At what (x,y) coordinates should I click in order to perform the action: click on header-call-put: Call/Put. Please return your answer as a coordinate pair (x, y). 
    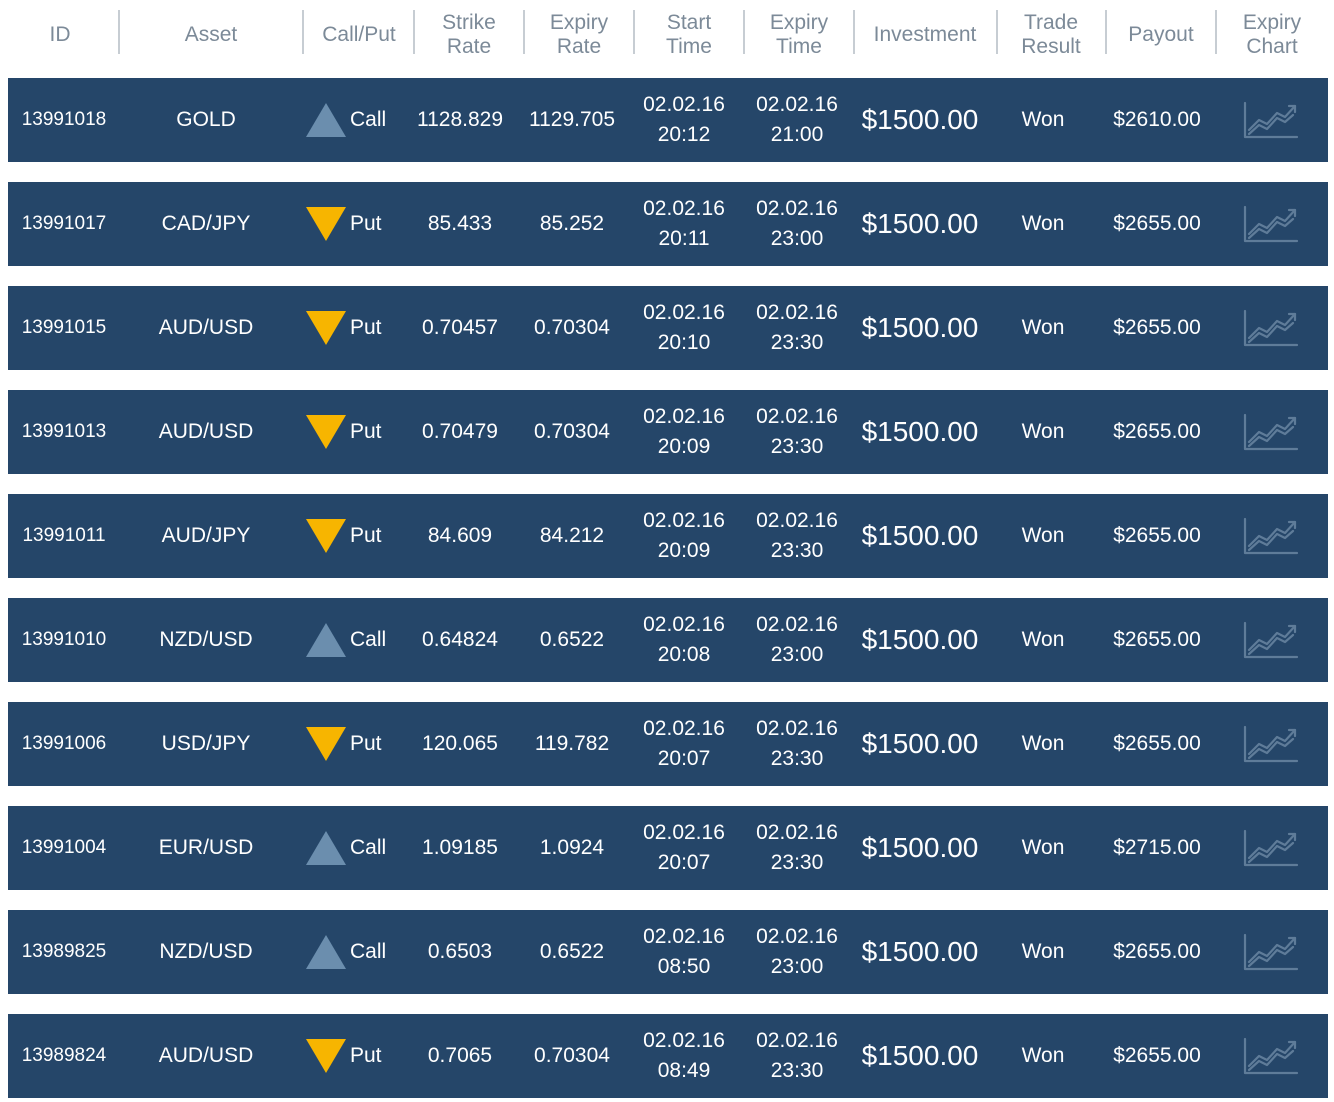
    Looking at the image, I should click on (359, 35).